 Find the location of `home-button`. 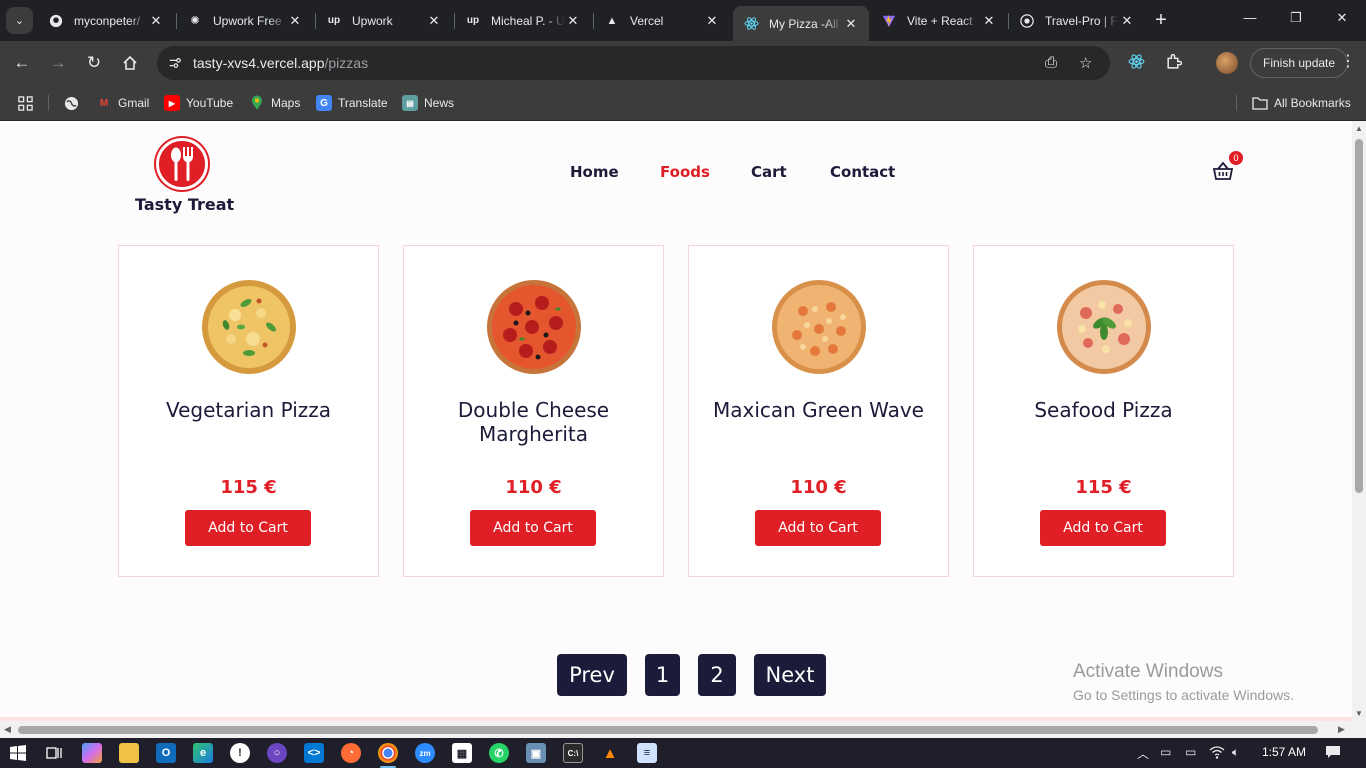

home-button is located at coordinates (130, 63).